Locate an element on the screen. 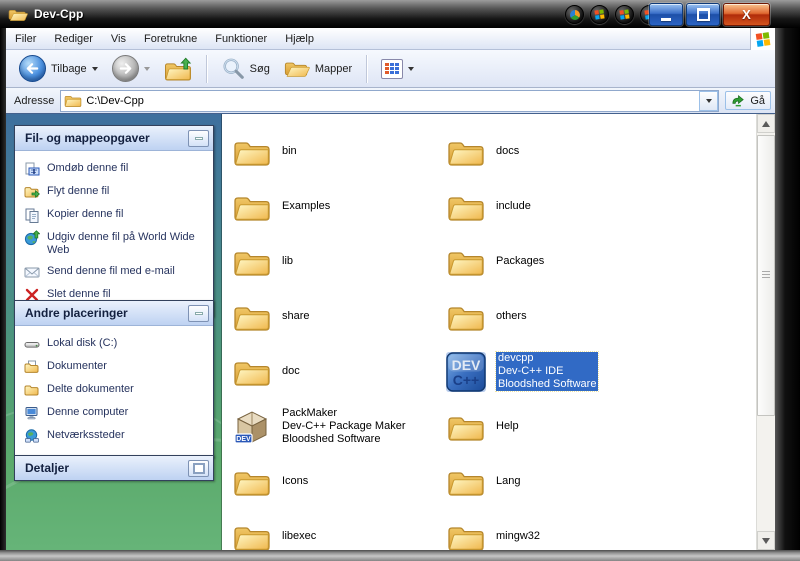  scrollbar-thumb is located at coordinates (766, 275).